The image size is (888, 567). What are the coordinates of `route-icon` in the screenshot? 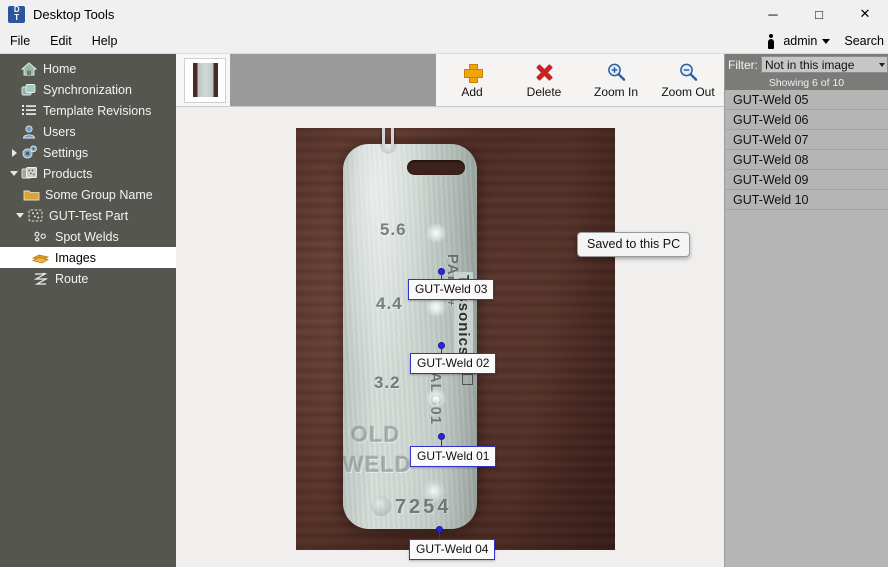 It's located at (41, 278).